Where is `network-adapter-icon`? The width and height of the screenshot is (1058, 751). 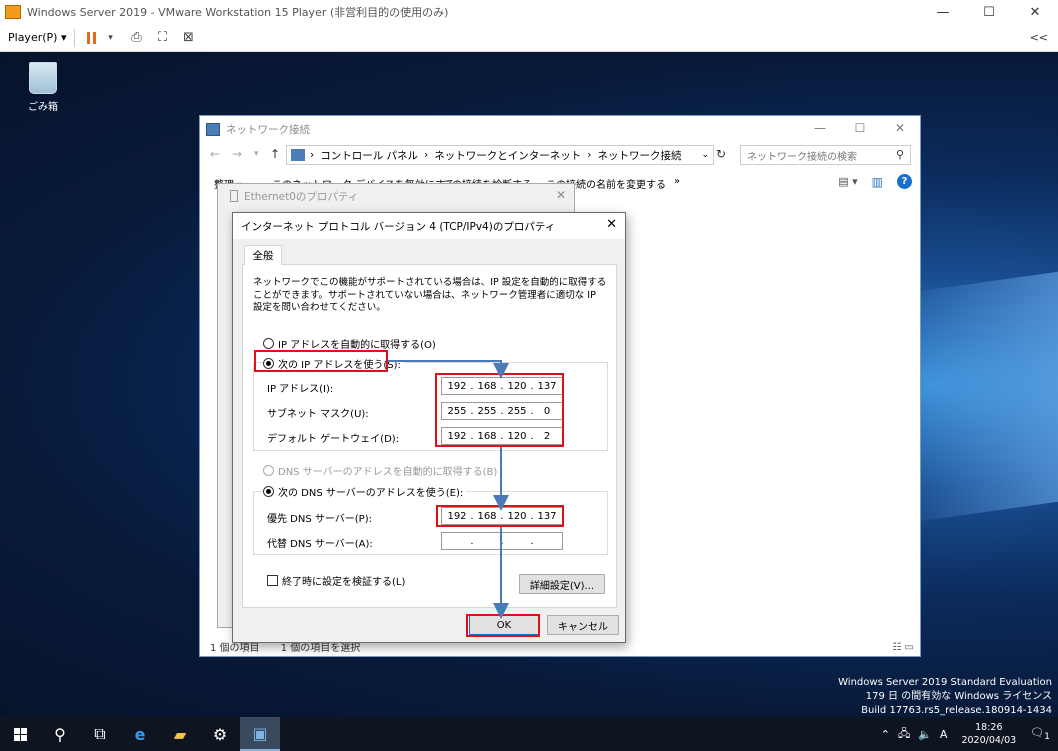
network-adapter-icon is located at coordinates (234, 196).